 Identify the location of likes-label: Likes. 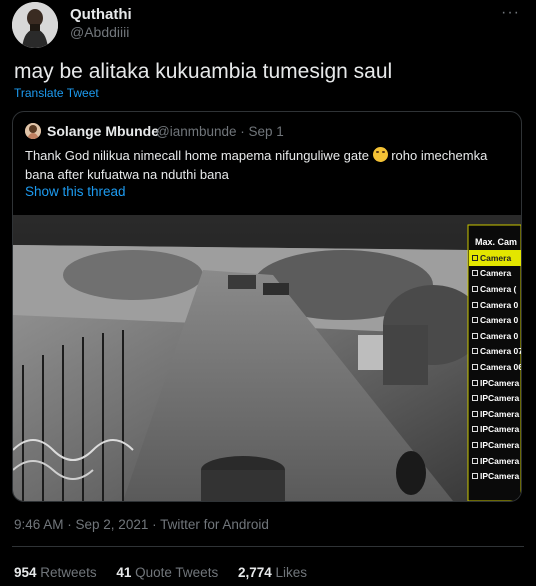
(291, 572).